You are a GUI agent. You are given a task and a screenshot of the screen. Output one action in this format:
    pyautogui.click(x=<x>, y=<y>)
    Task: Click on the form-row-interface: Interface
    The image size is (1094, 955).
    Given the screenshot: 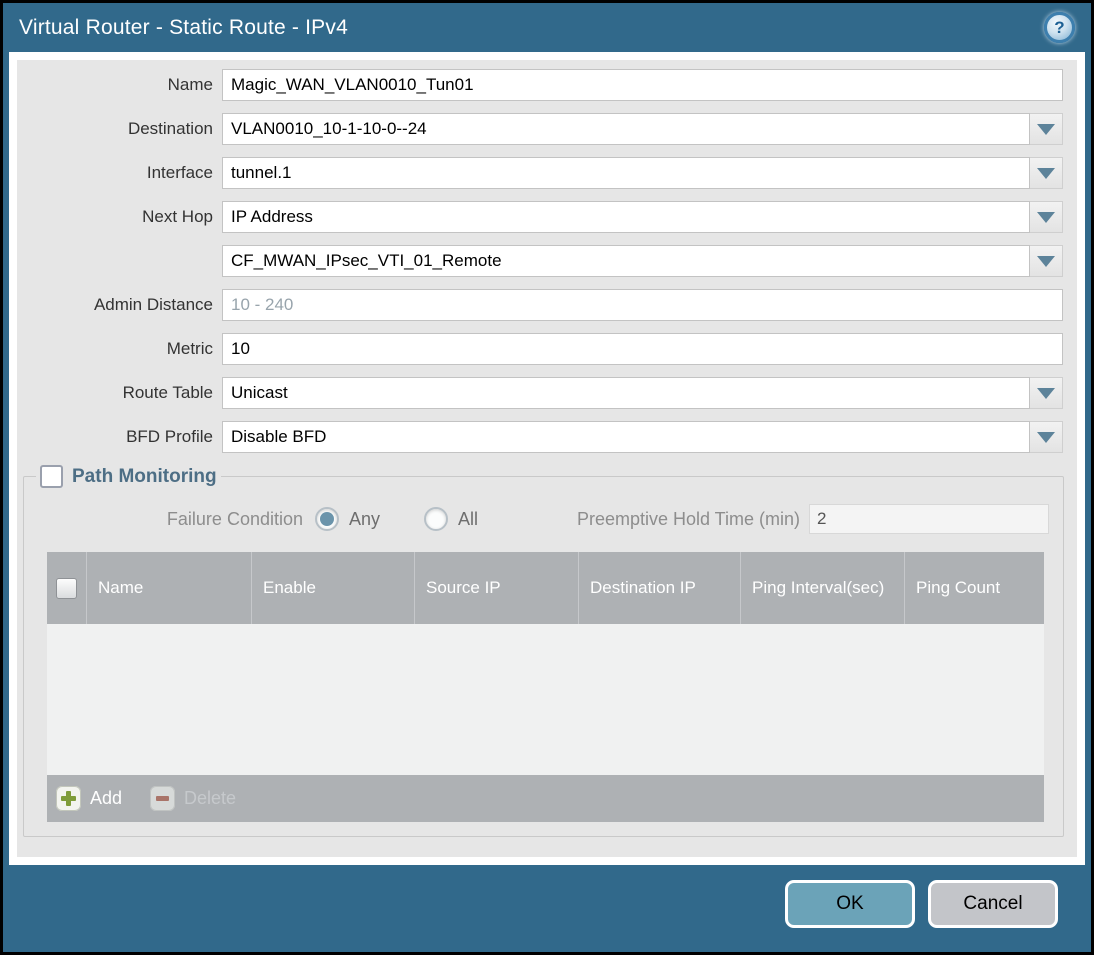 What is the action you would take?
    pyautogui.click(x=540, y=173)
    